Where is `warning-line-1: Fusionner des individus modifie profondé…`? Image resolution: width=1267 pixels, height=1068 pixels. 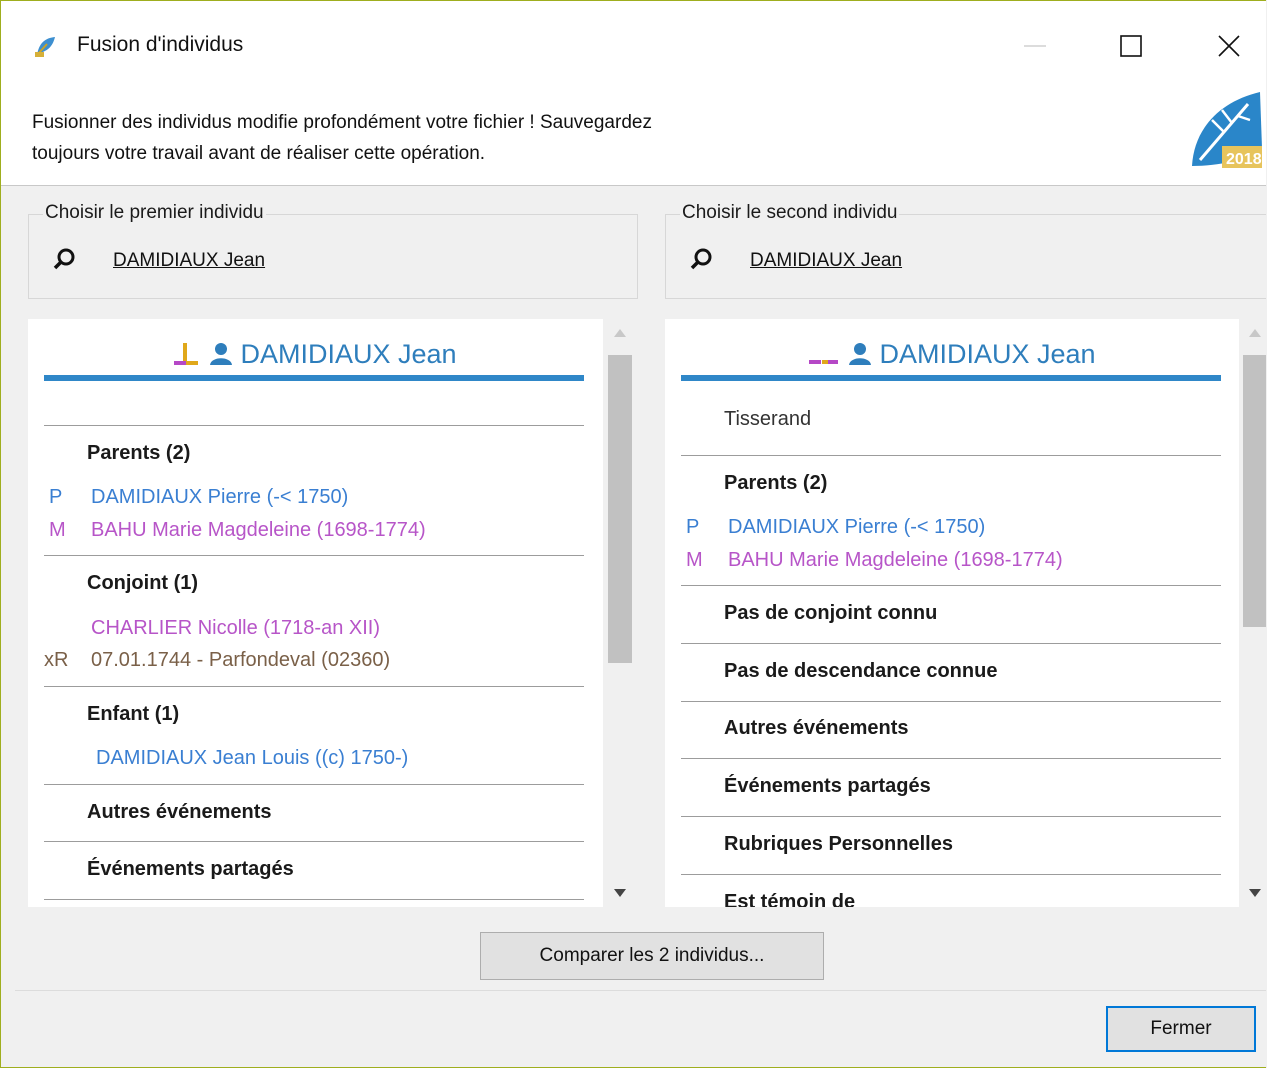 warning-line-1: Fusionner des individus modifie profondé… is located at coordinates (342, 122).